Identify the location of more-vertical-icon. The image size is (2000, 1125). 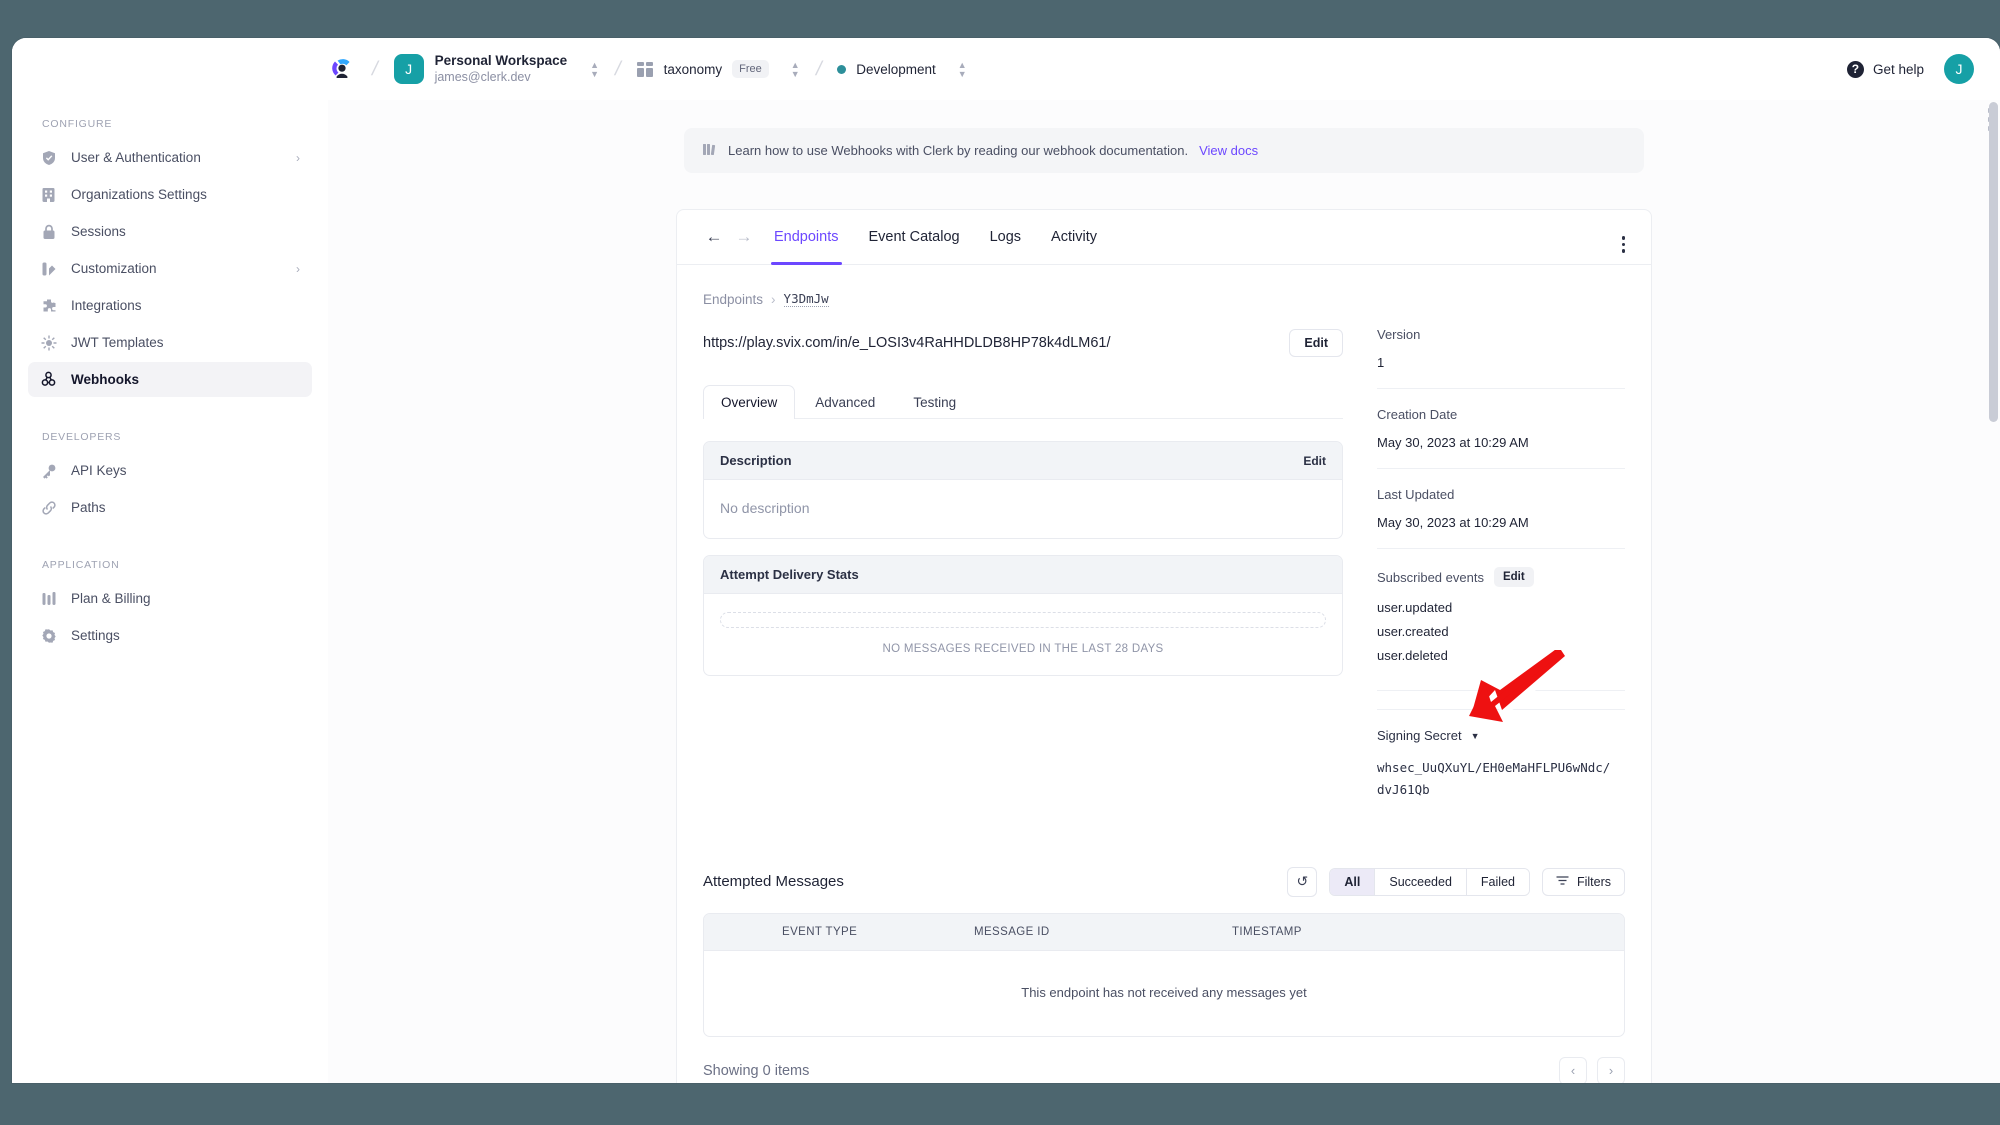
(1624, 244).